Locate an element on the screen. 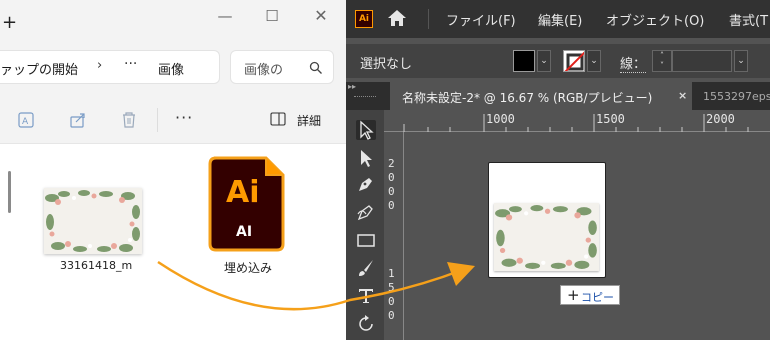  tools-panel is located at coordinates (365, 225).